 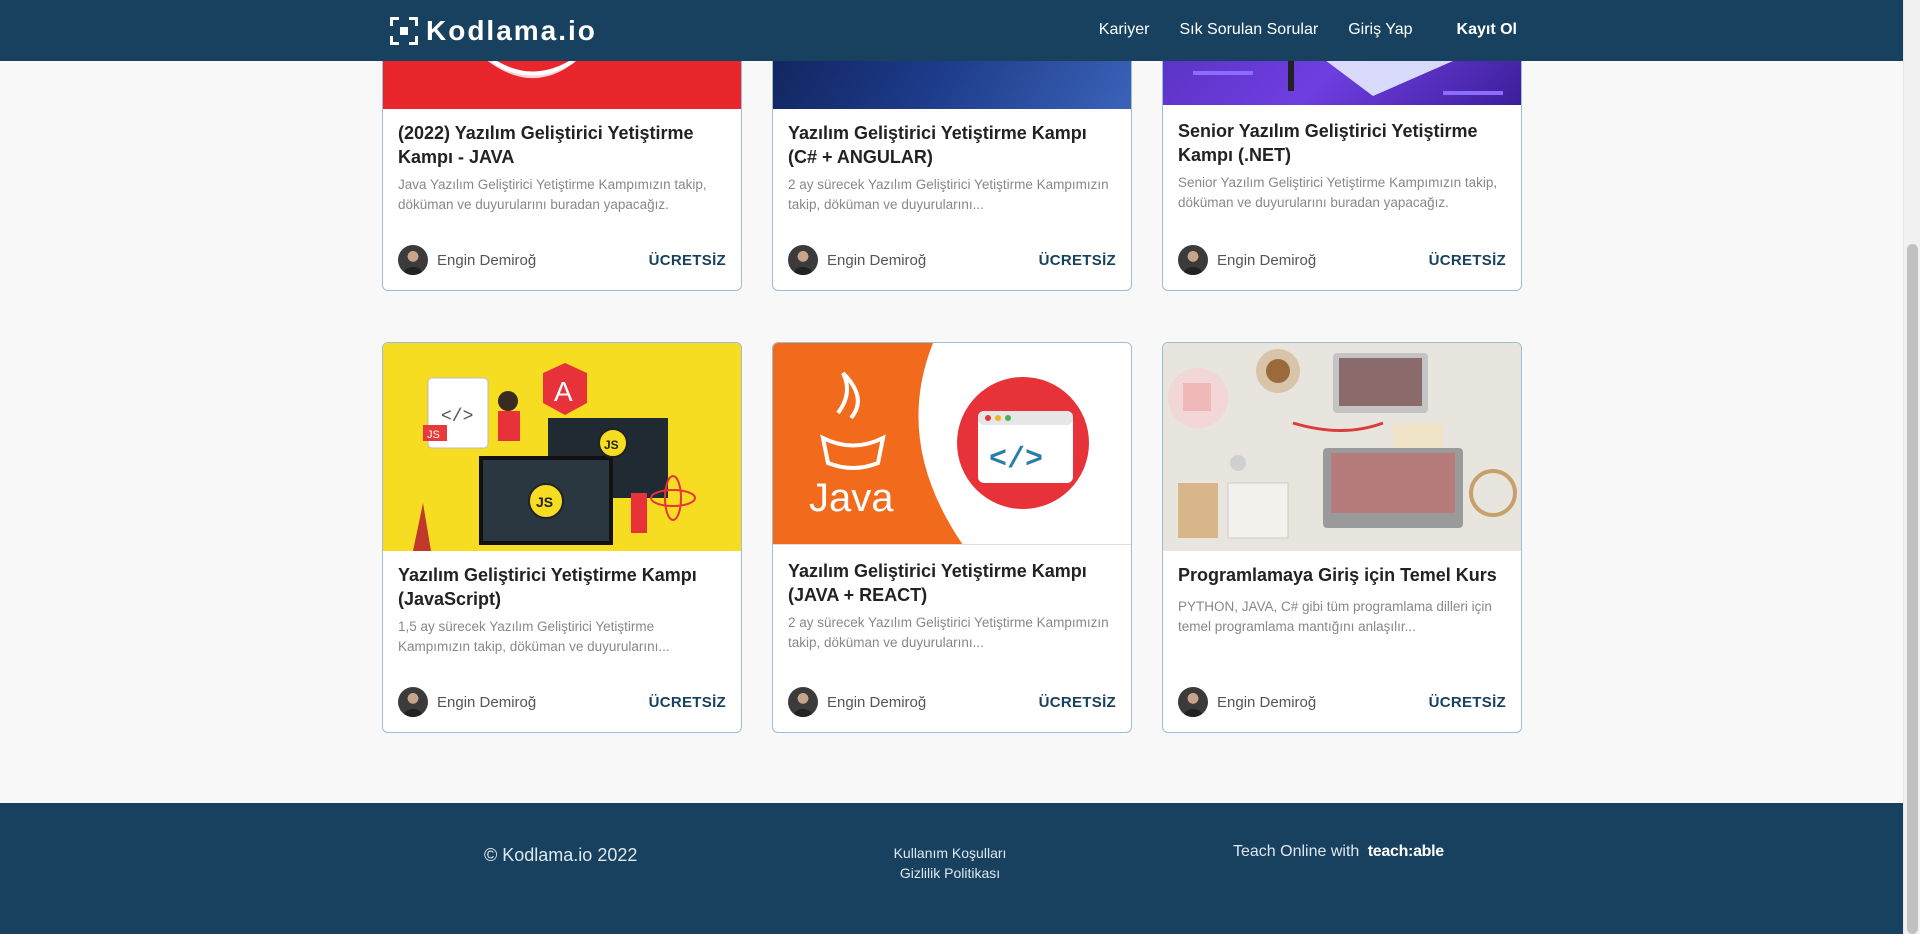 I want to click on nav-link-faq: Sık Sorulan Sorular, so click(x=1248, y=30).